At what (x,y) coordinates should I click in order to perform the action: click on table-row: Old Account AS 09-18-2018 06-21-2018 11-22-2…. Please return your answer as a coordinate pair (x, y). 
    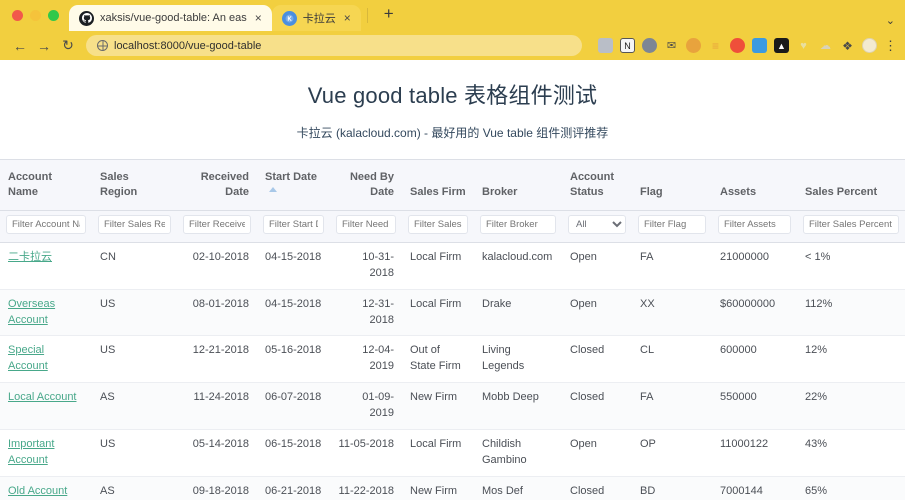
    Looking at the image, I should click on (452, 488).